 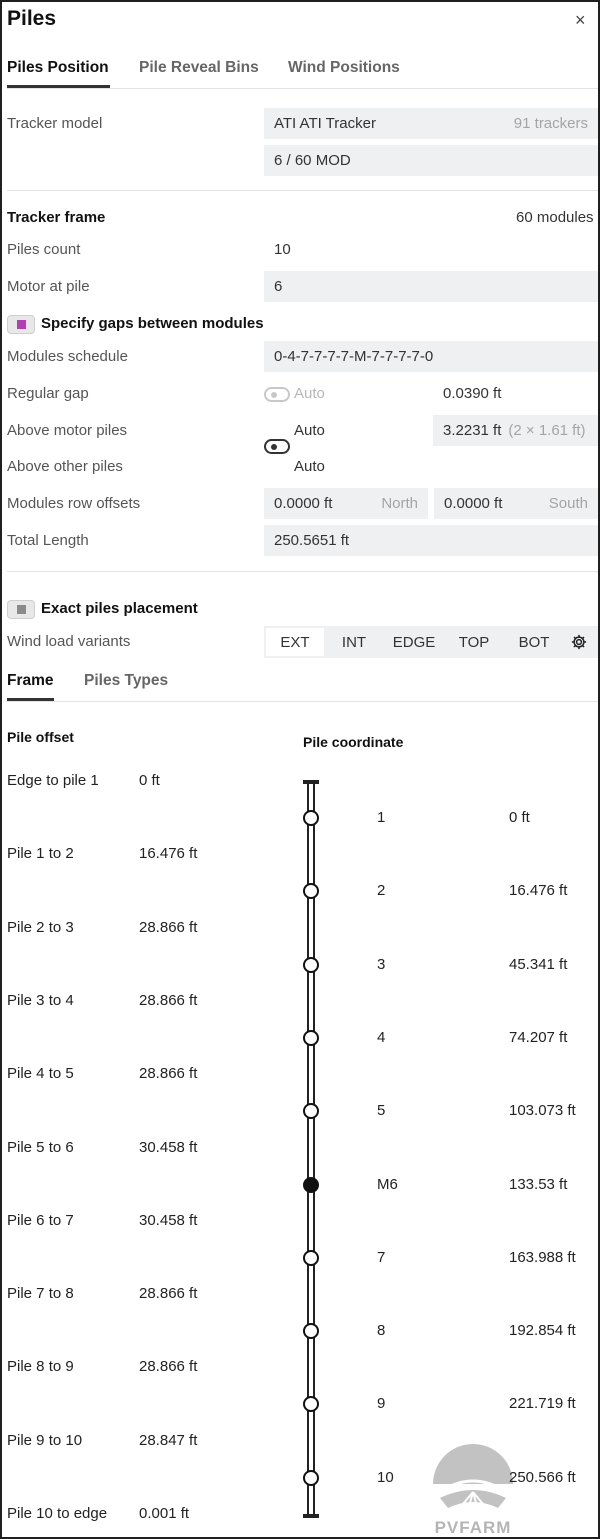 I want to click on regular-gap-label: Regular gap, so click(x=48, y=393).